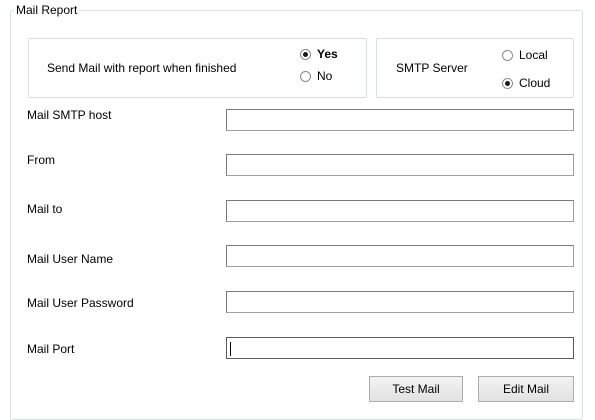 This screenshot has height=420, width=595. What do you see at coordinates (51, 349) in the screenshot?
I see `mail-port-label: Mail Port` at bounding box center [51, 349].